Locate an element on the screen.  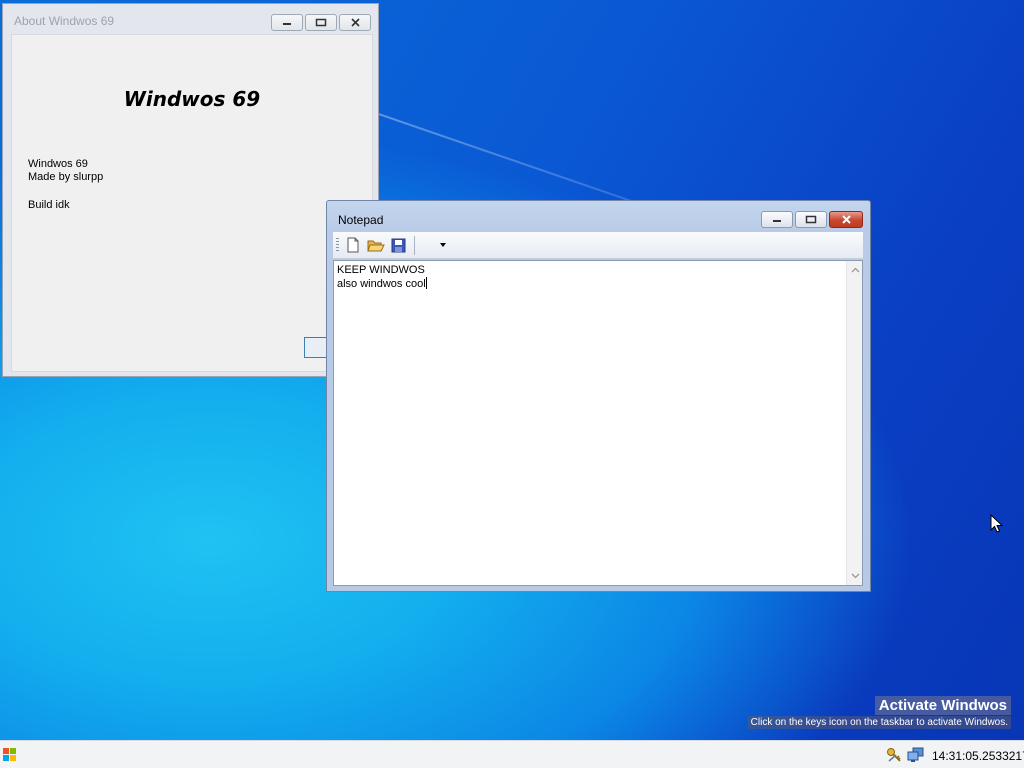
toolbar-separator is located at coordinates (414, 245).